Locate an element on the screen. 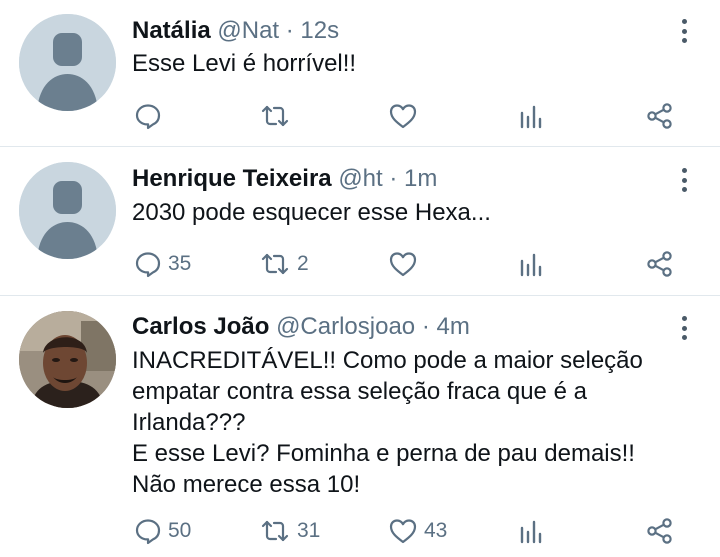 Image resolution: width=720 pixels, height=557 pixels. tweet-header: Carlos João @Carlosjoao · 4m is located at coordinates (301, 327).